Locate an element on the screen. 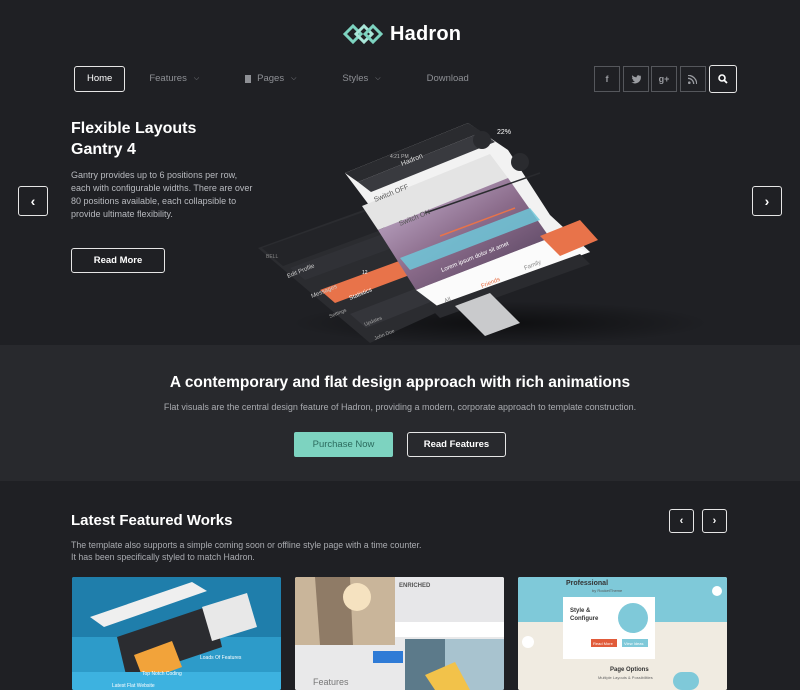 The image size is (800, 690). thumb3-label-2: by RocketTheme is located at coordinates (607, 590).